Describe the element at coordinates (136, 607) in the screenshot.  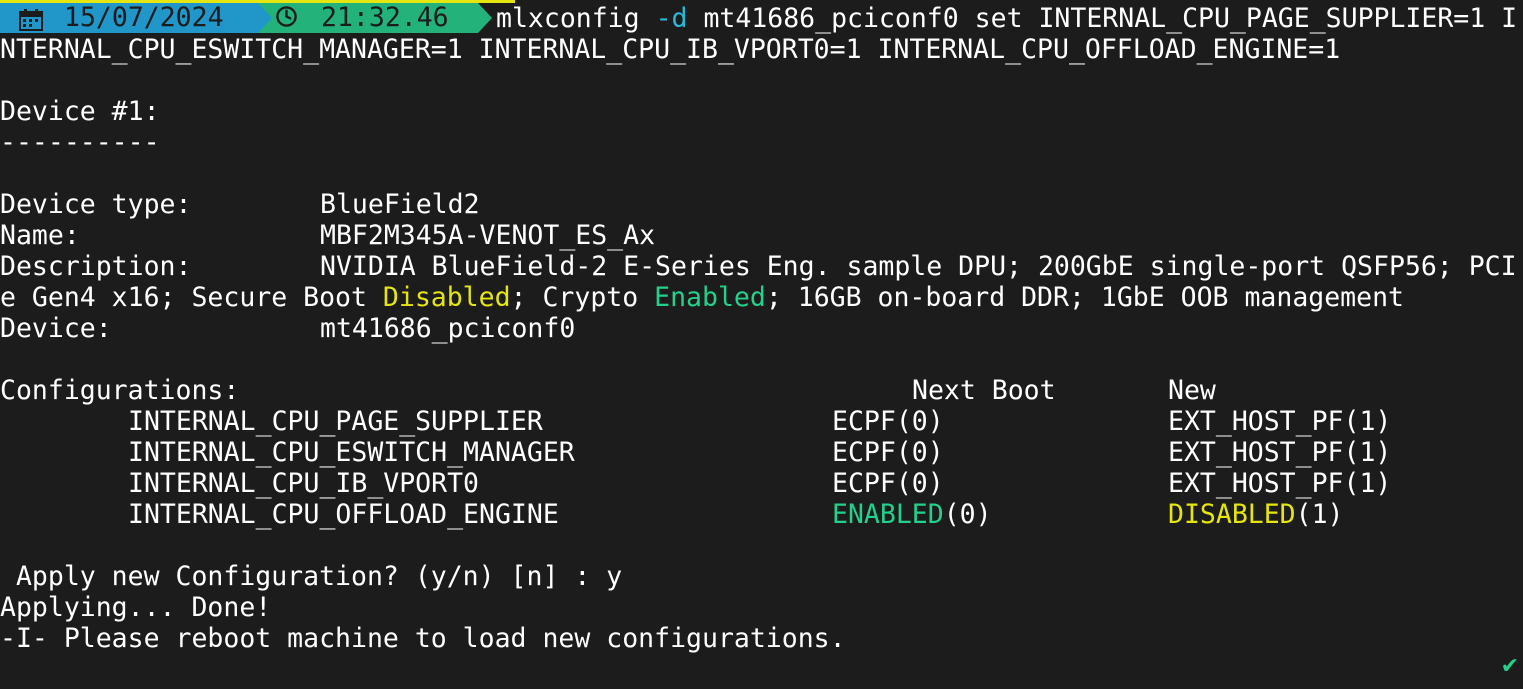
I see `applying-status: Applying... Done!` at that location.